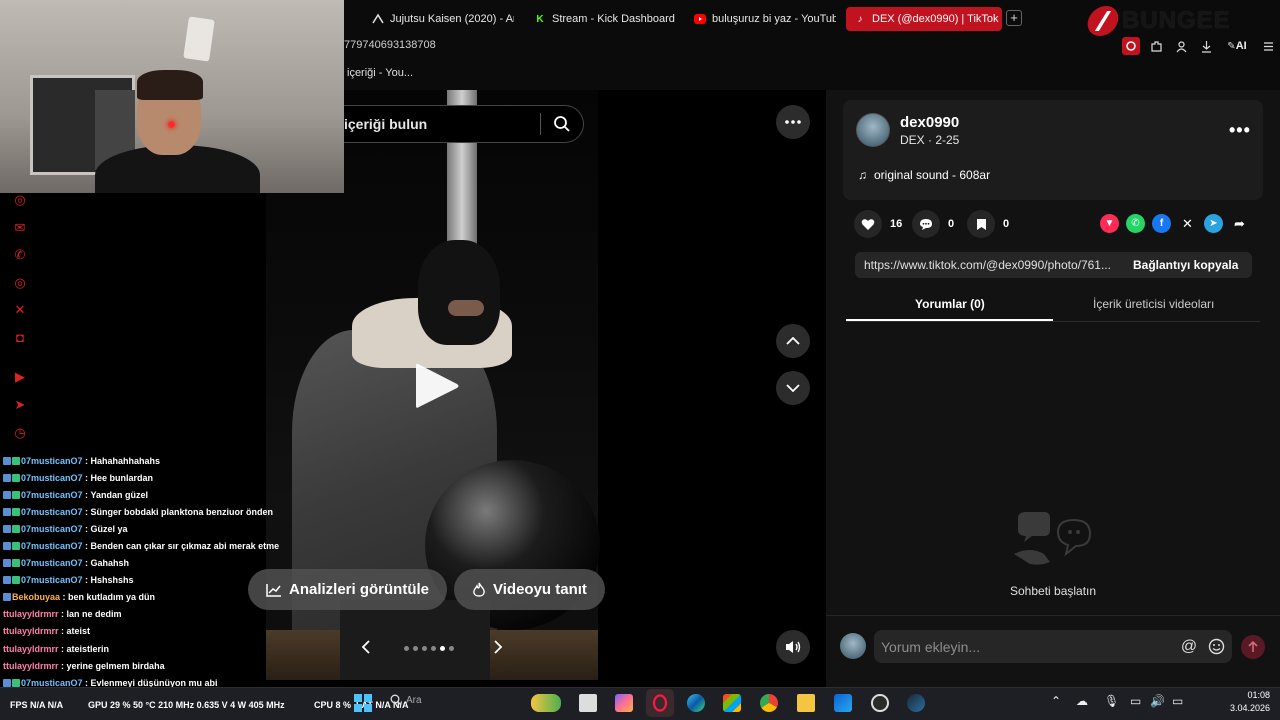 The image size is (1280, 720). Describe the element at coordinates (1161, 223) in the screenshot. I see `facebook-icon: f` at that location.